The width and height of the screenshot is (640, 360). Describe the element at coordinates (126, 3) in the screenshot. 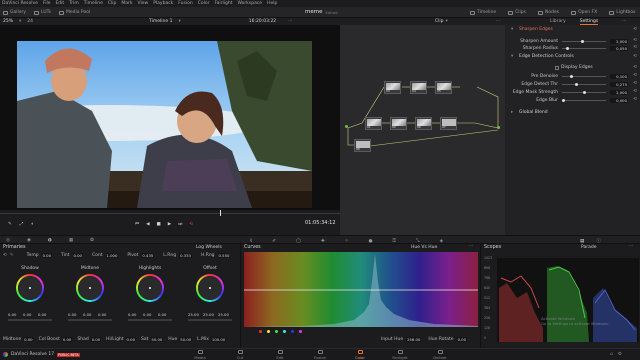

I see `menu-item: Mark` at that location.